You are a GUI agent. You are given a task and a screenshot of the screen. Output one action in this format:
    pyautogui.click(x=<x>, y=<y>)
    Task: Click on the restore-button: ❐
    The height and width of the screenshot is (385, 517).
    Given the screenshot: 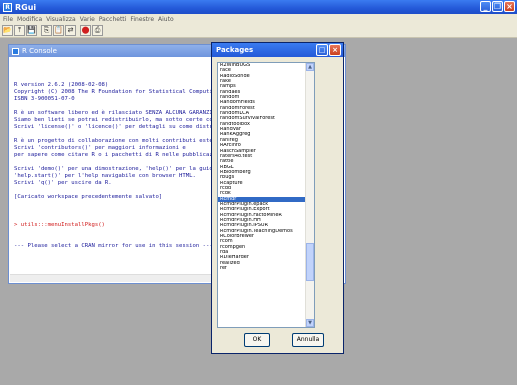 What is the action you would take?
    pyautogui.click(x=497, y=6)
    